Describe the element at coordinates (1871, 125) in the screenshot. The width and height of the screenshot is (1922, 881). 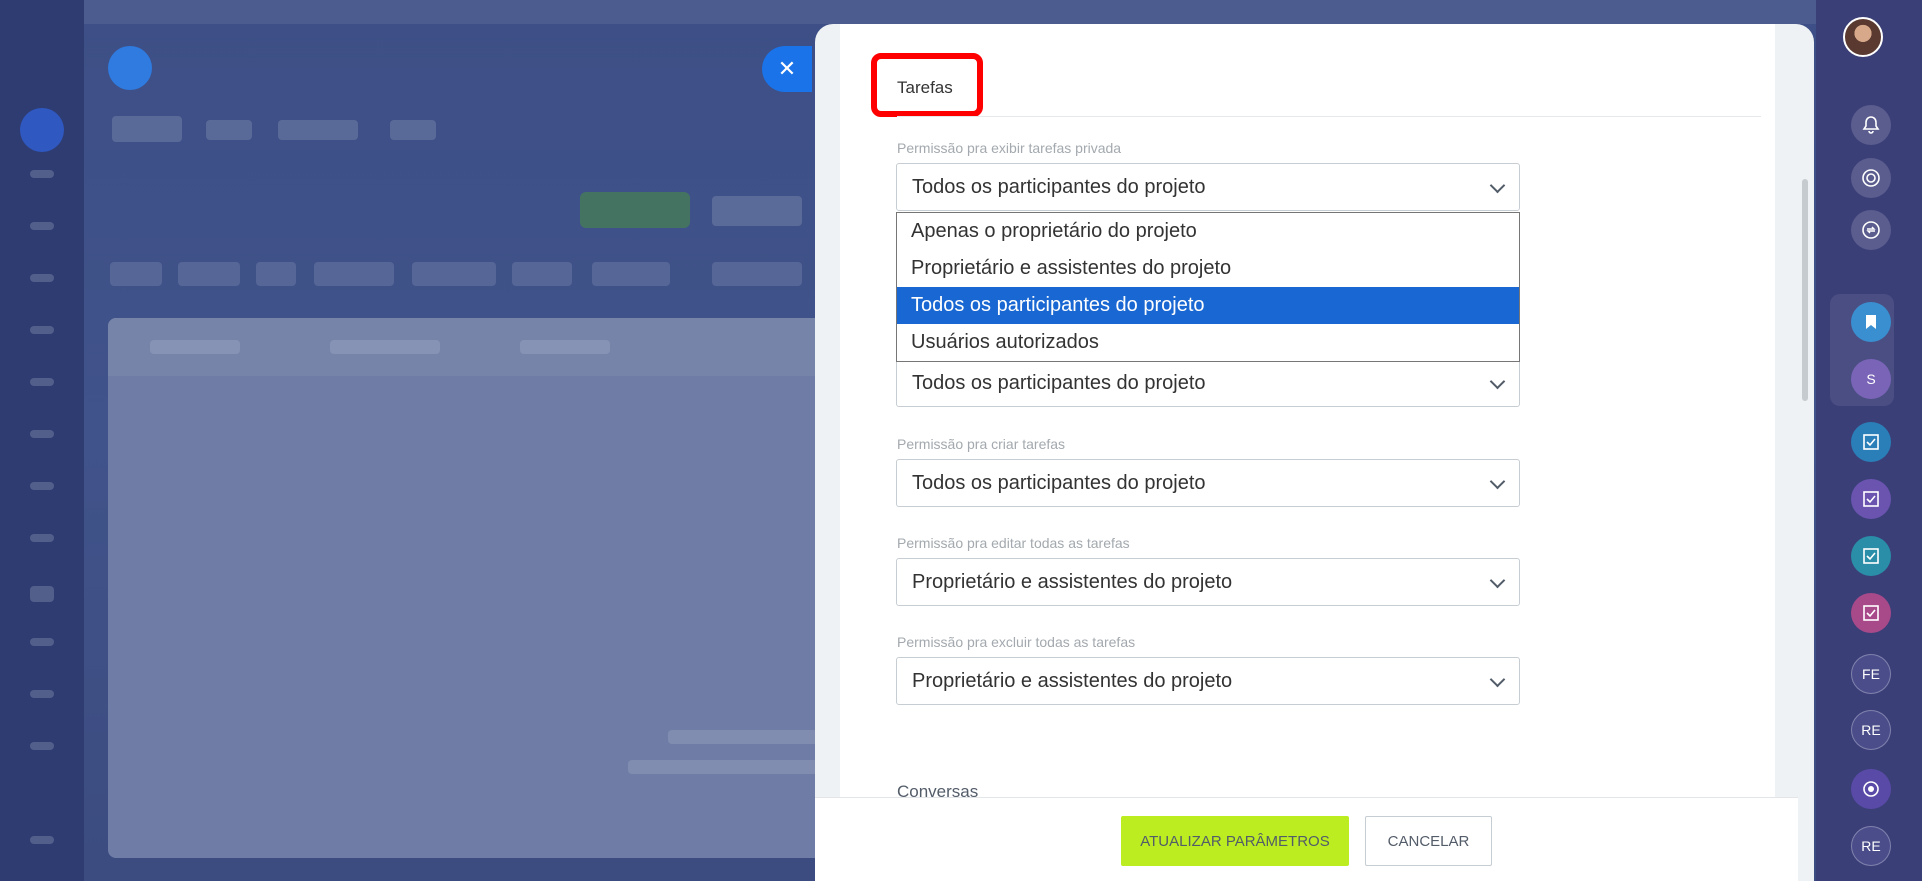
I see `bell-icon` at that location.